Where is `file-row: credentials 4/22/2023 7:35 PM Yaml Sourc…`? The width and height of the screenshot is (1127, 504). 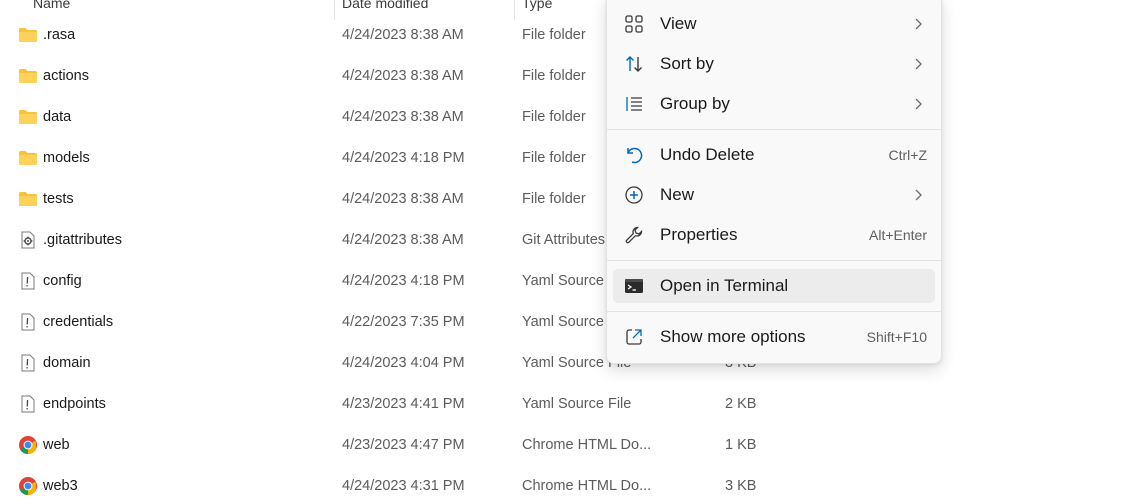 file-row: credentials 4/22/2023 7:35 PM Yaml Sourc… is located at coordinates (563, 322).